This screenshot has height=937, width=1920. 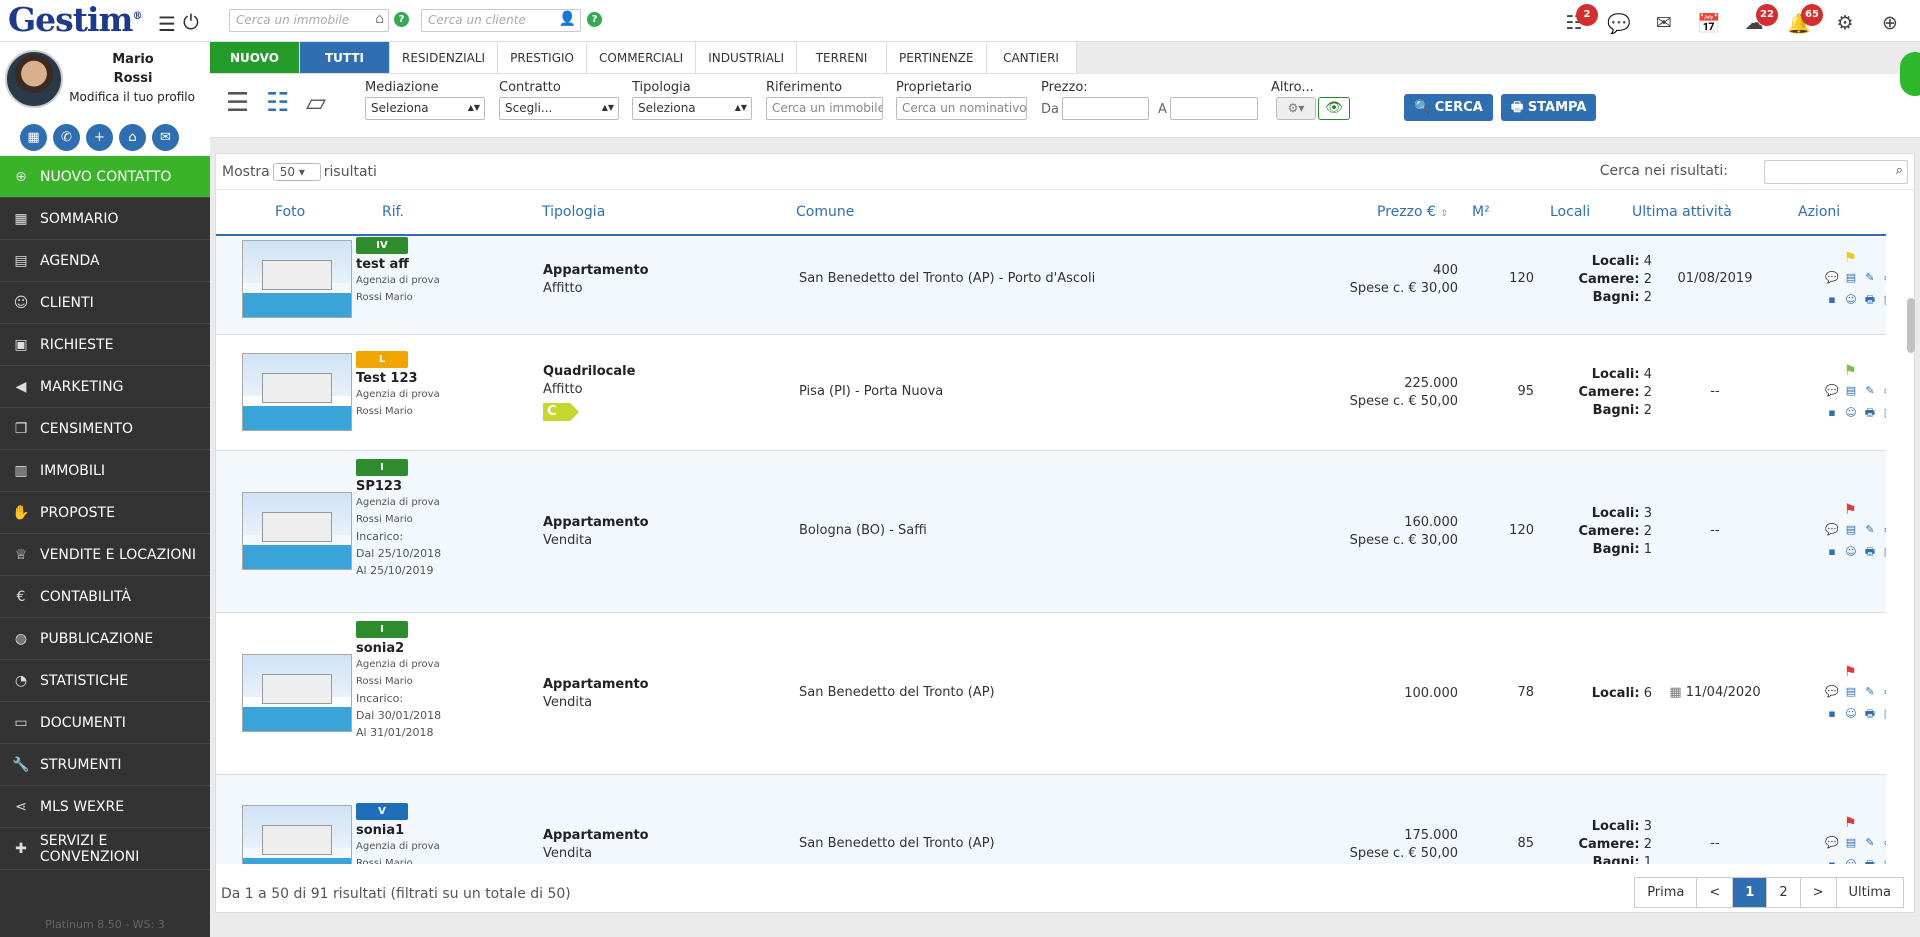 What do you see at coordinates (290, 212) in the screenshot?
I see `col-foto: Foto` at bounding box center [290, 212].